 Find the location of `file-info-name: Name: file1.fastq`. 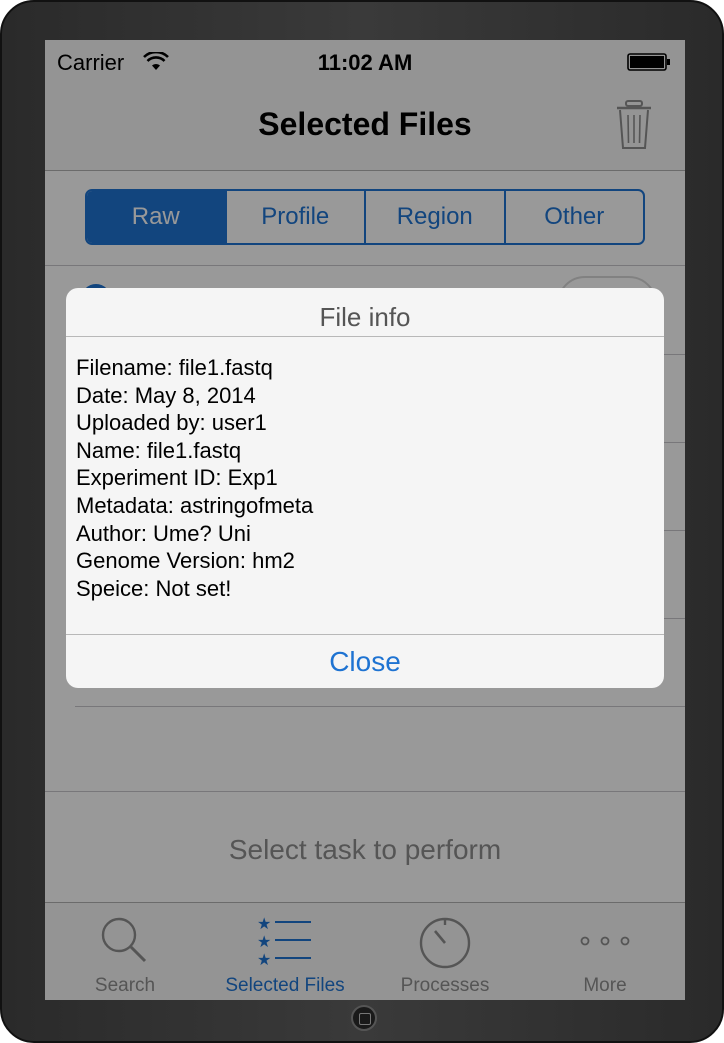

file-info-name: Name: file1.fastq is located at coordinates (159, 450).